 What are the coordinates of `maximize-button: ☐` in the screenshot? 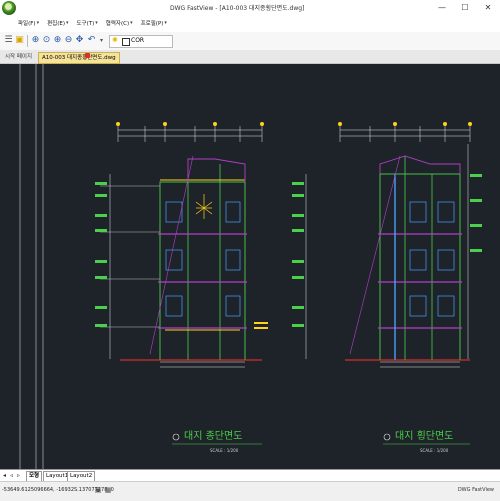 It's located at (465, 7).